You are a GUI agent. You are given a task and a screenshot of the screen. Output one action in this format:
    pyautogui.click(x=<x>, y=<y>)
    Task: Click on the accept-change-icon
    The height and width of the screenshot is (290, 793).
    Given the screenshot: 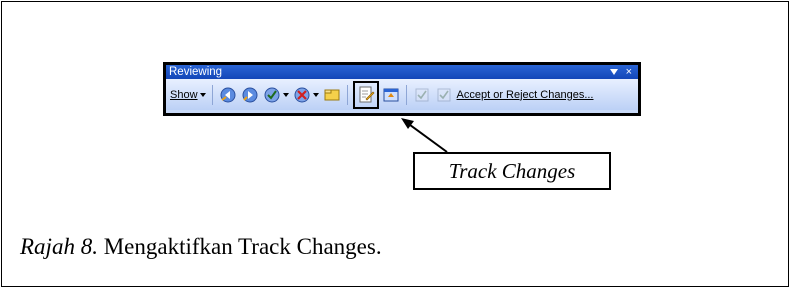 What is the action you would take?
    pyautogui.click(x=272, y=94)
    